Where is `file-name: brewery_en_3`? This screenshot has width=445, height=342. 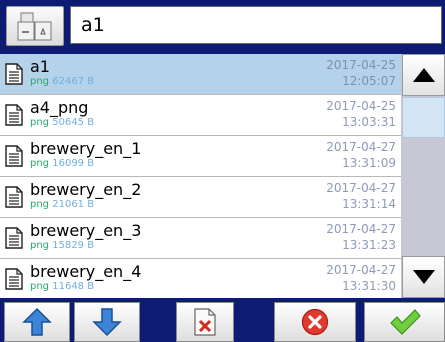 file-name: brewery_en_3 is located at coordinates (86, 230).